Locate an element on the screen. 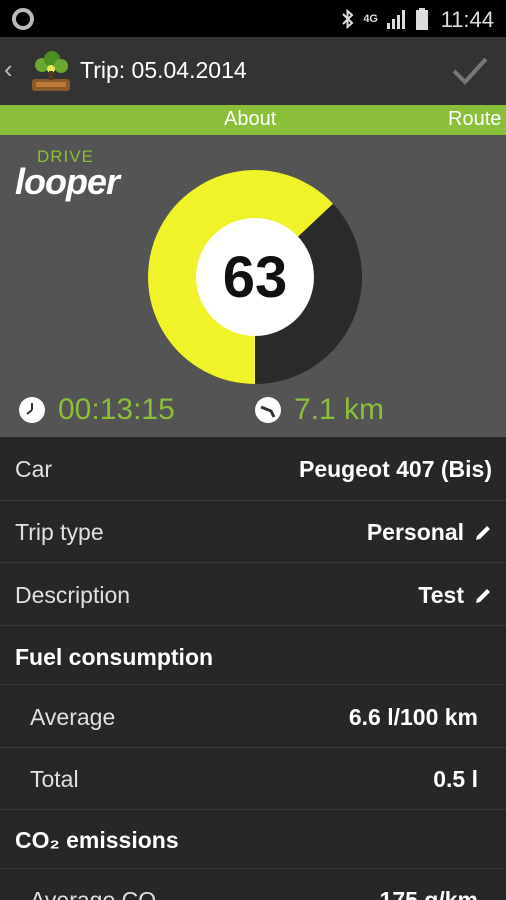 Image resolution: width=506 pixels, height=900 pixels. description-value: Test is located at coordinates (441, 595).